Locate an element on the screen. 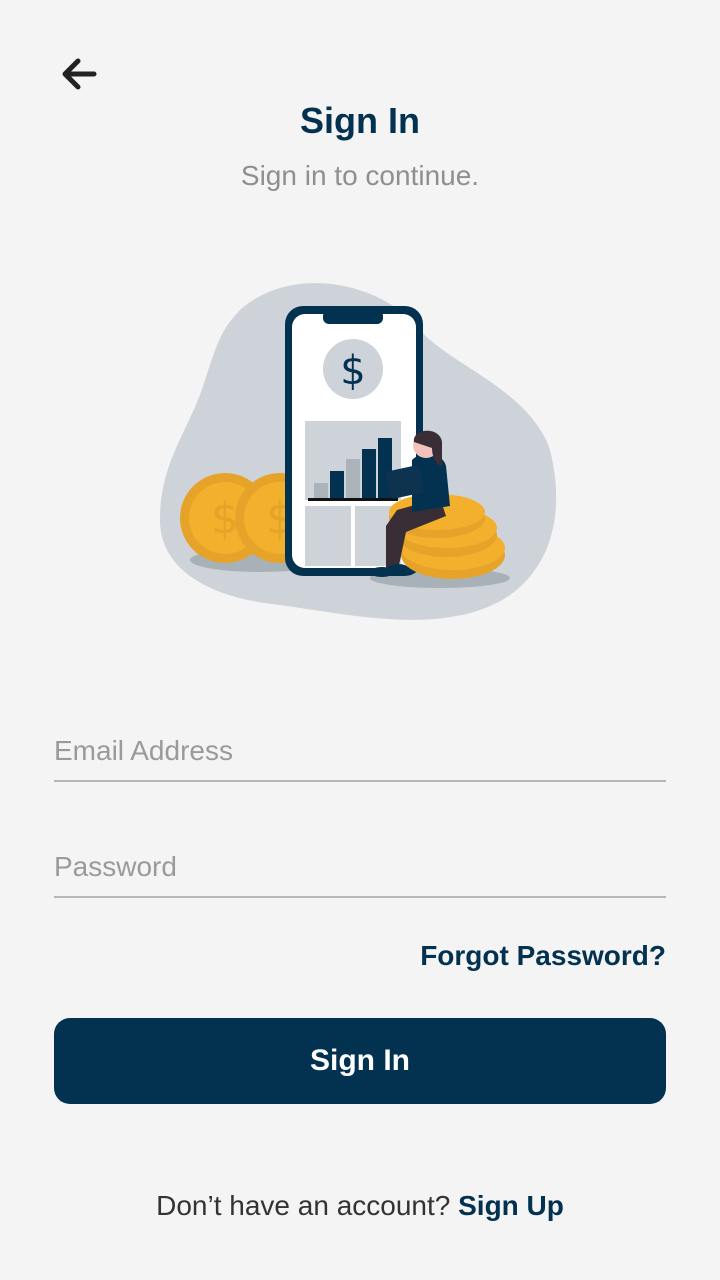 Image resolution: width=720 pixels, height=1280 pixels. back-button is located at coordinates (78, 74).